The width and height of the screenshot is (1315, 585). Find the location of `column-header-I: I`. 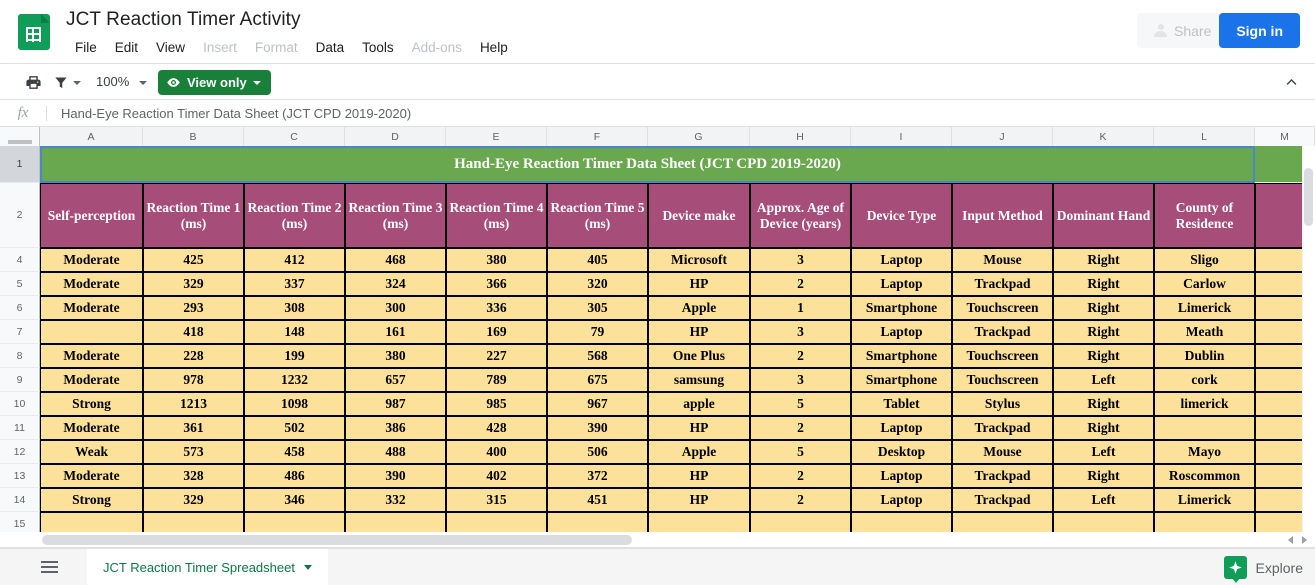

column-header-I: I is located at coordinates (901, 136).